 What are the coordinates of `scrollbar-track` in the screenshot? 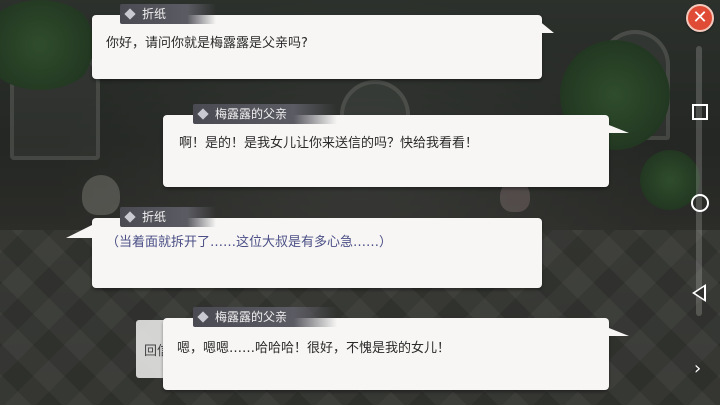 It's located at (699, 181).